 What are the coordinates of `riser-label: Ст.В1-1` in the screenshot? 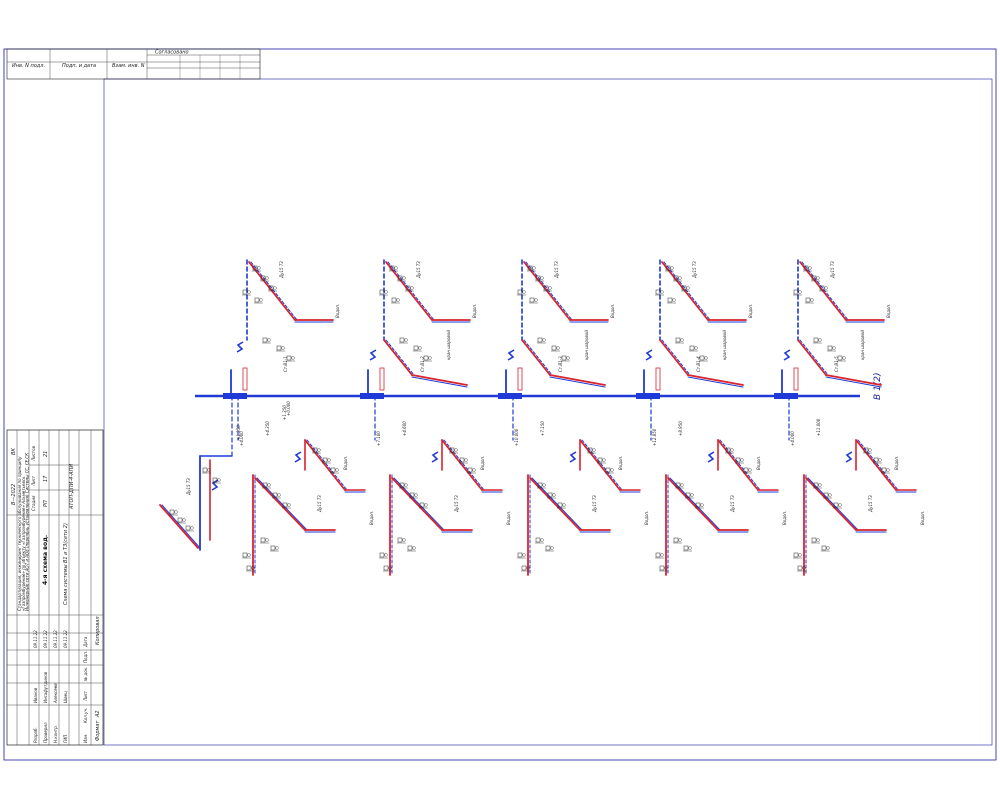 It's located at (285, 364).